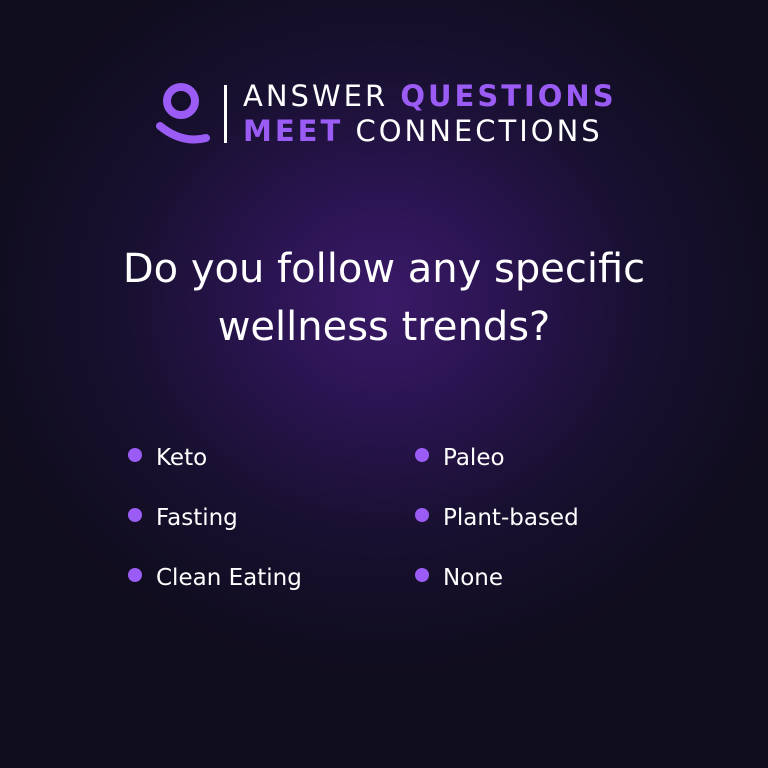 This screenshot has height=768, width=768. I want to click on tagline-word-questions: QUESTIONS, so click(508, 96).